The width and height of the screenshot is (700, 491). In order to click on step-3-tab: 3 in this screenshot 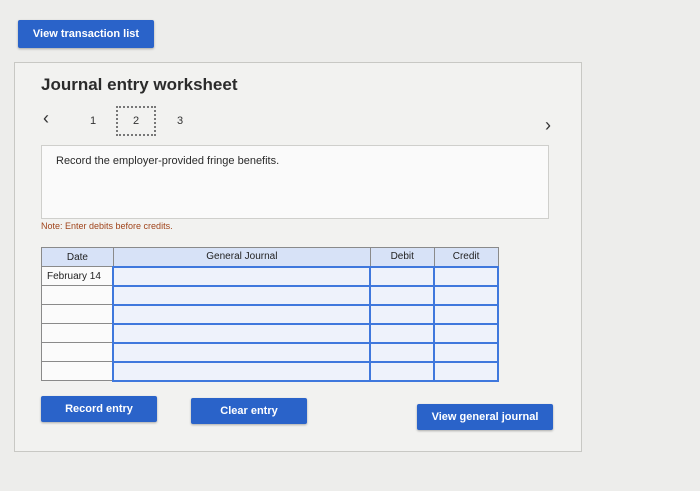, I will do `click(180, 121)`.